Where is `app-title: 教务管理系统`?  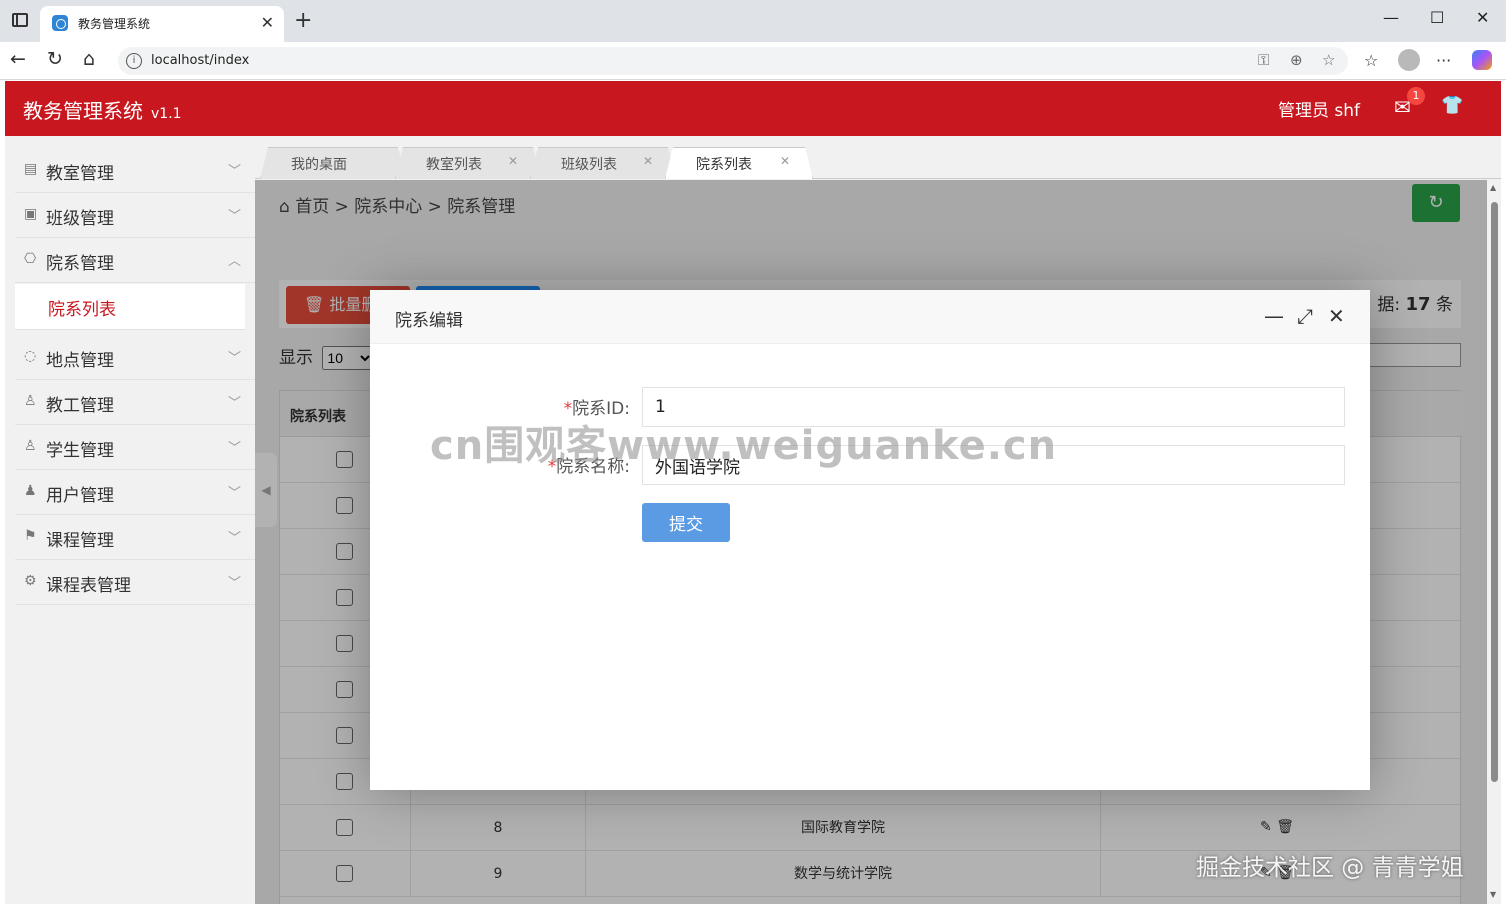
app-title: 教务管理系统 is located at coordinates (83, 111).